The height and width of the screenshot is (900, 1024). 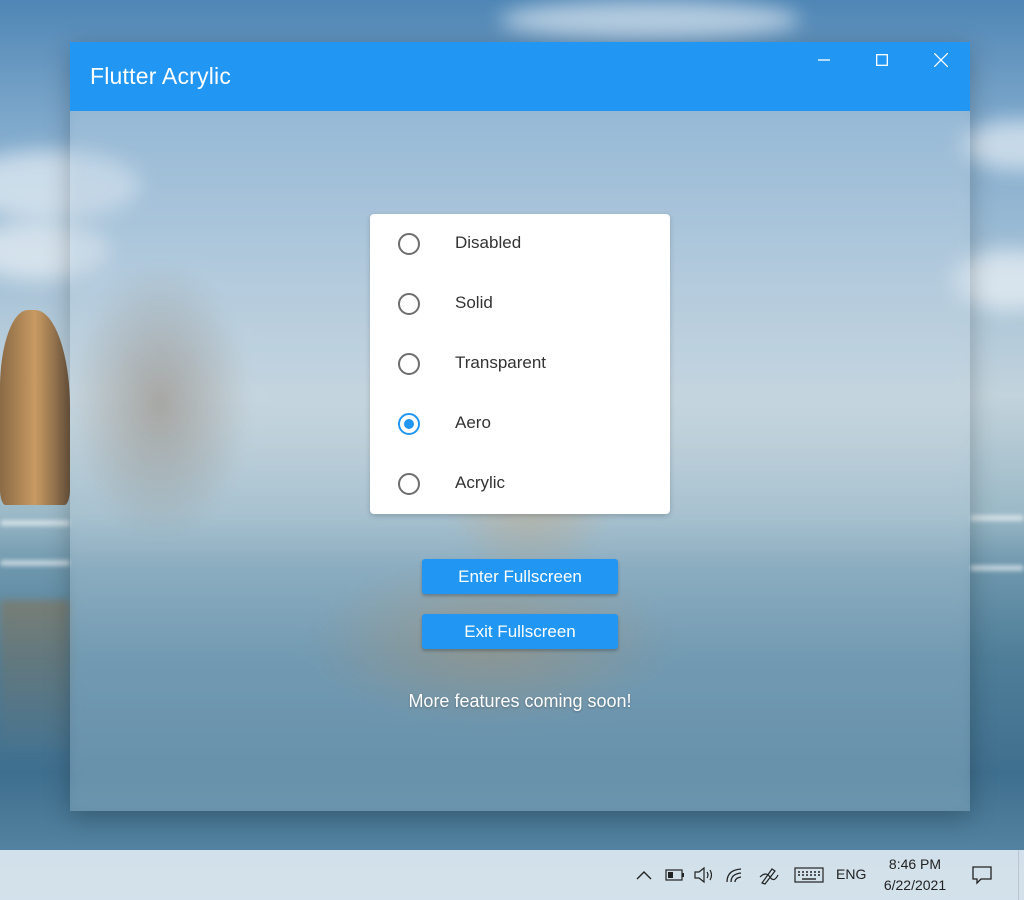 What do you see at coordinates (488, 242) in the screenshot?
I see `radio-label: Disabled` at bounding box center [488, 242].